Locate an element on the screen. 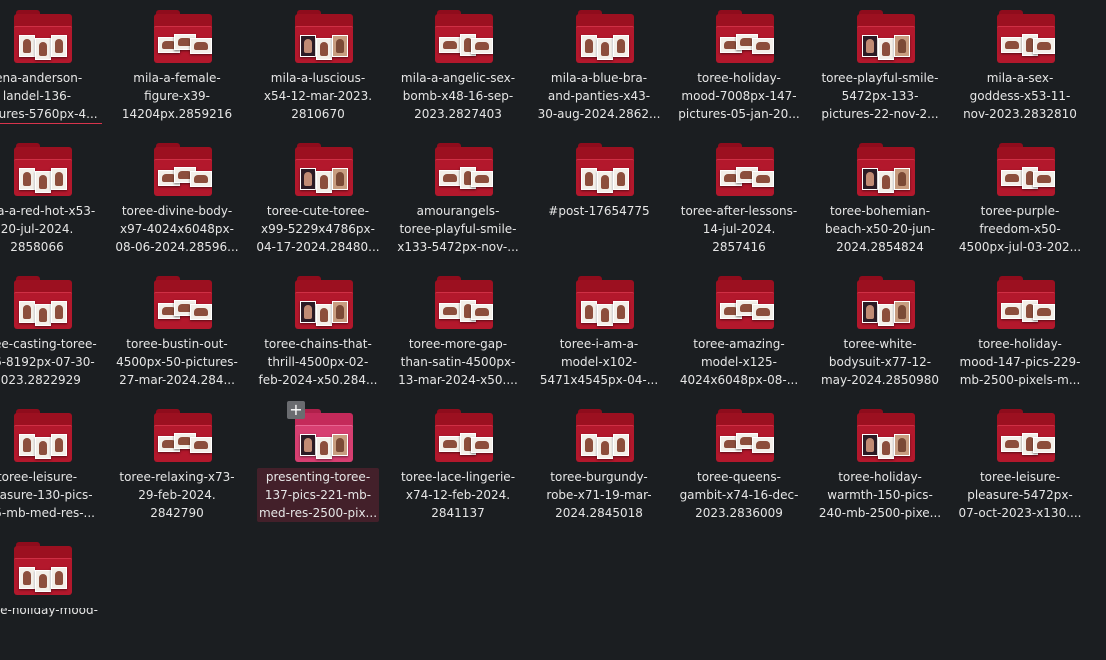 This screenshot has width=1106, height=660. horizontal-scrollbar is located at coordinates (553, 605).